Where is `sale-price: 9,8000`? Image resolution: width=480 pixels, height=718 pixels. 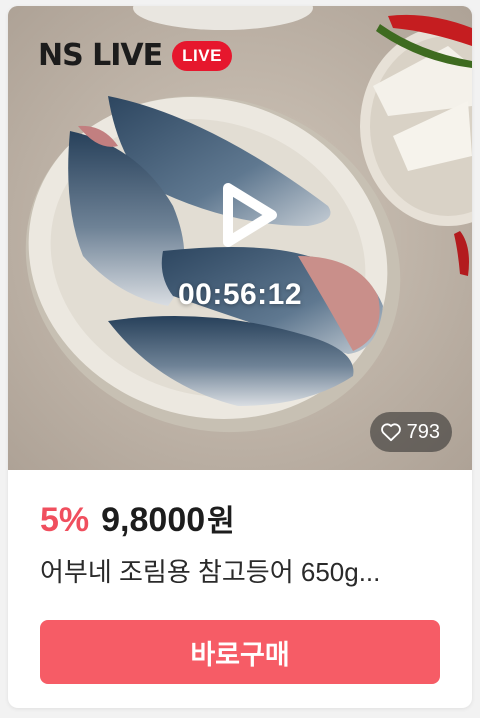 sale-price: 9,8000 is located at coordinates (153, 520).